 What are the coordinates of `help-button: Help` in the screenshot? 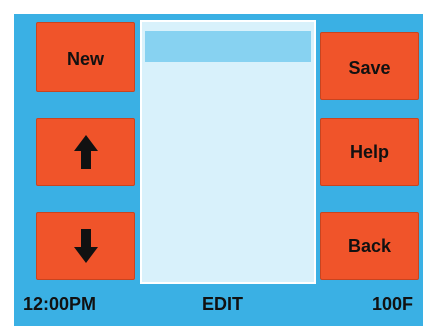 It's located at (369, 152).